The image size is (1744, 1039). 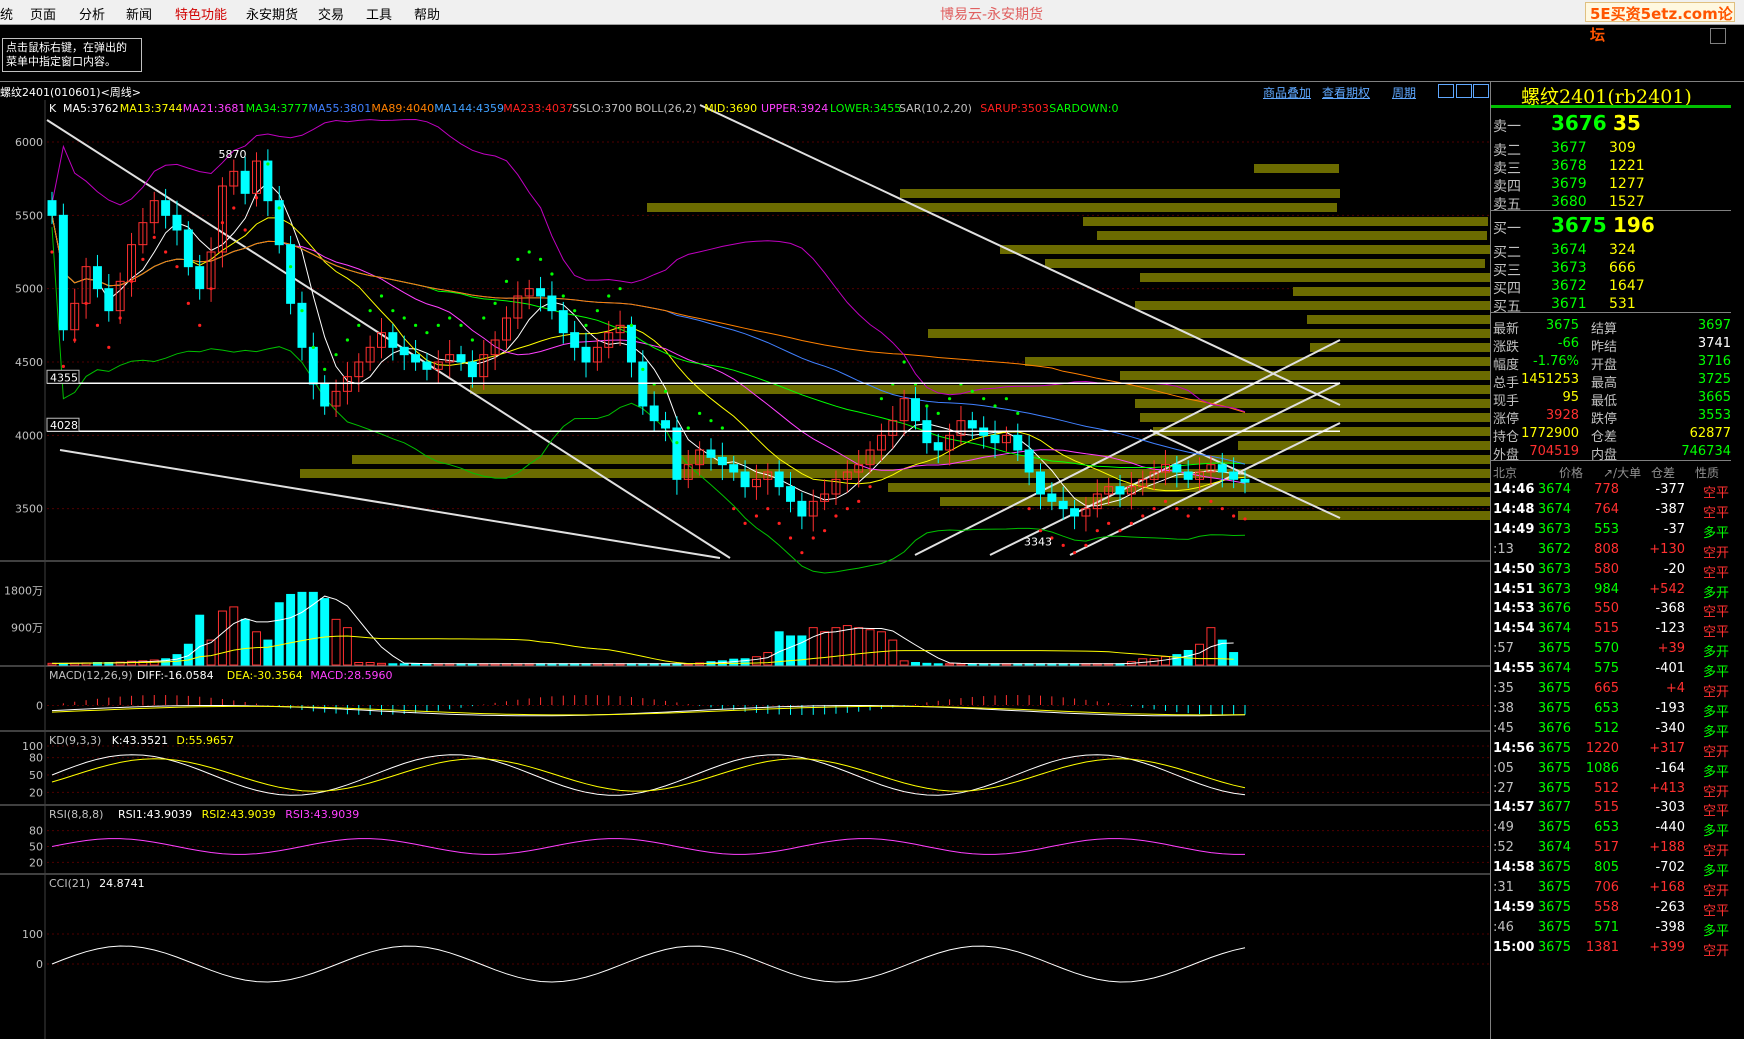 What do you see at coordinates (1611, 729) in the screenshot?
I see `tick-row: :45 3676 512 -340 多平` at bounding box center [1611, 729].